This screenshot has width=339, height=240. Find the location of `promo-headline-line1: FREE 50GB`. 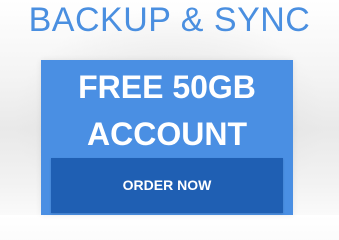

promo-headline-line1: FREE 50GB is located at coordinates (167, 87).